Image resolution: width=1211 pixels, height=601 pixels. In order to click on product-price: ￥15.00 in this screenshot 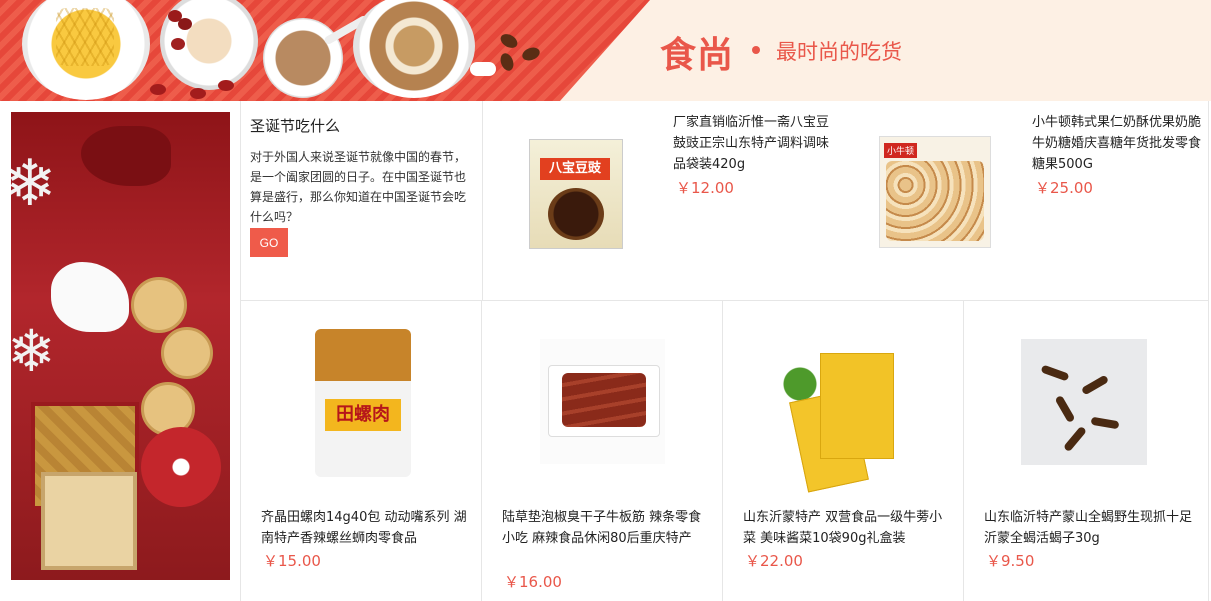, I will do `click(292, 561)`.